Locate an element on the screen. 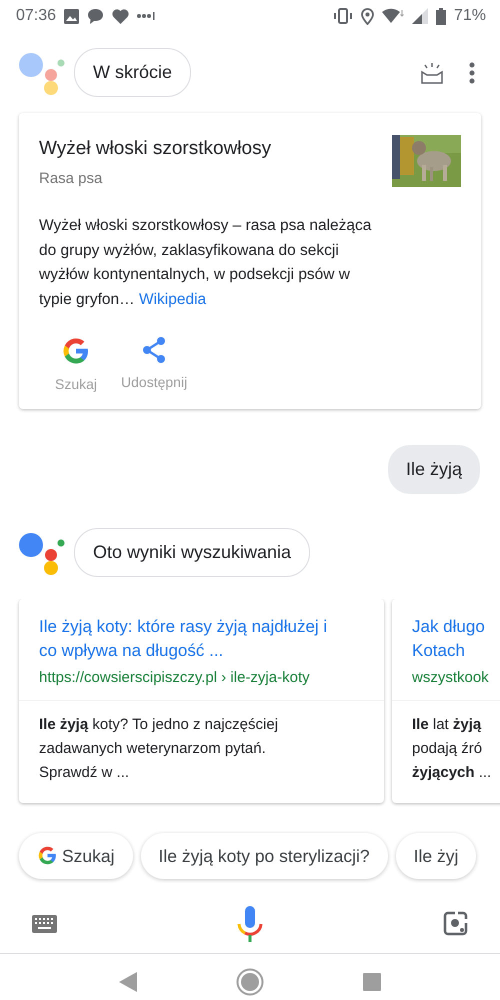  signal-icon is located at coordinates (420, 16).